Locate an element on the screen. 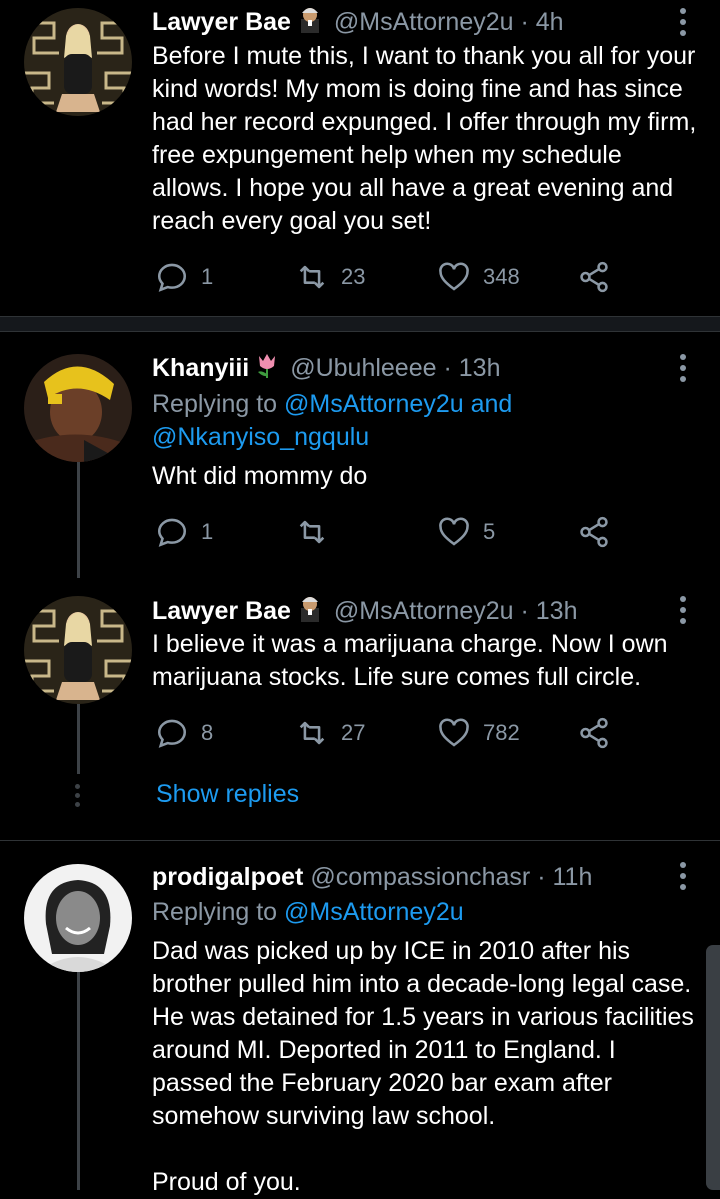 Image resolution: width=720 pixels, height=1199 pixels. reply-button: 8 is located at coordinates (184, 733).